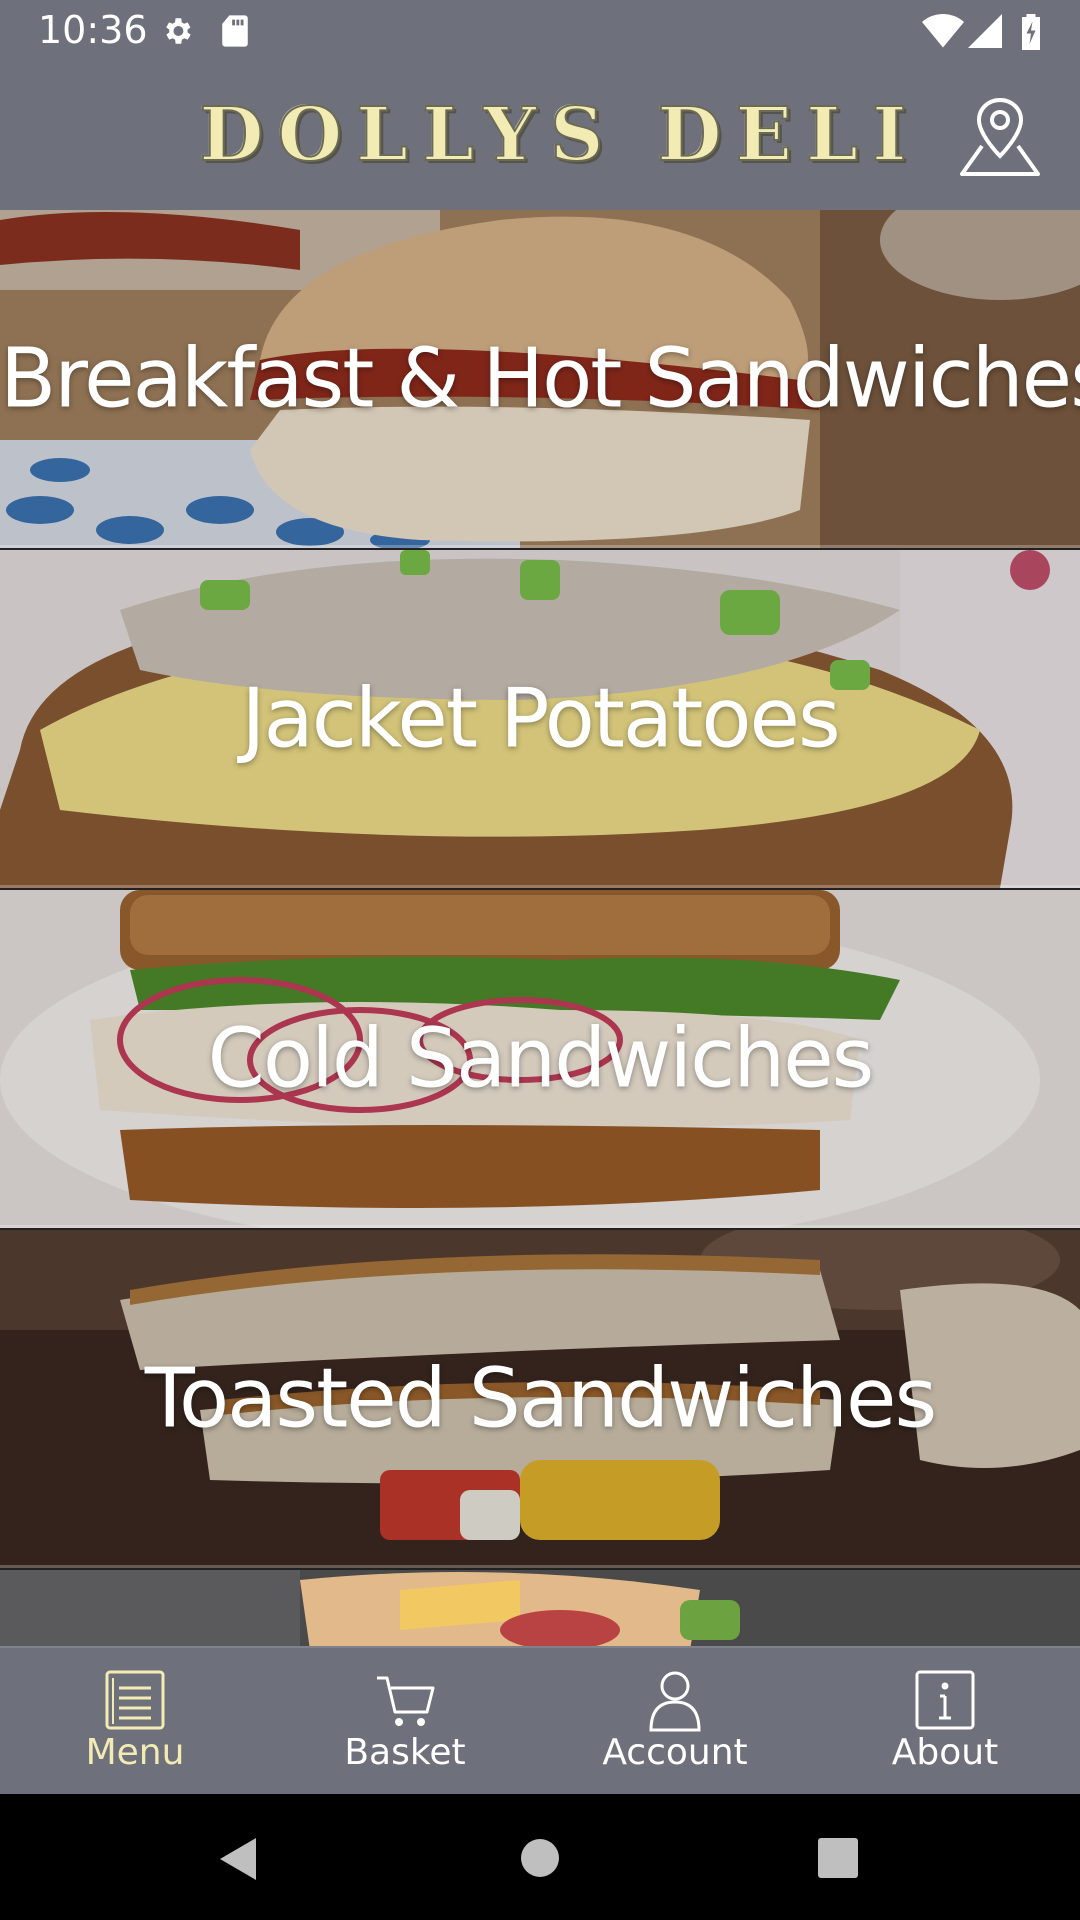  Describe the element at coordinates (945, 1752) in the screenshot. I see `nav-about-label: About` at that location.